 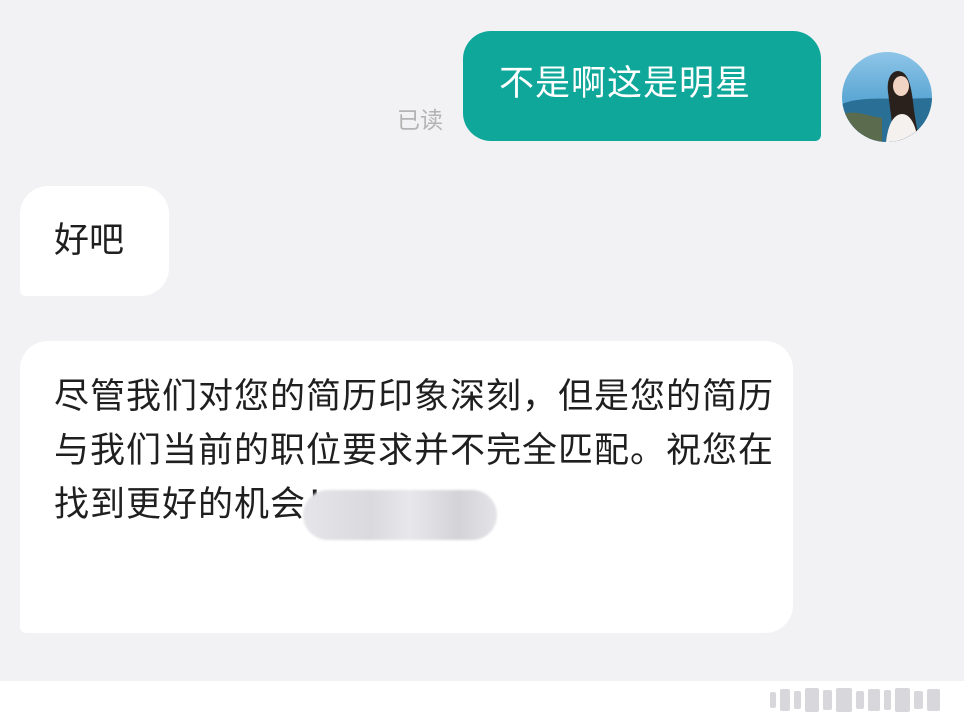 What do you see at coordinates (89, 241) in the screenshot?
I see `incoming-message-text: 好吧` at bounding box center [89, 241].